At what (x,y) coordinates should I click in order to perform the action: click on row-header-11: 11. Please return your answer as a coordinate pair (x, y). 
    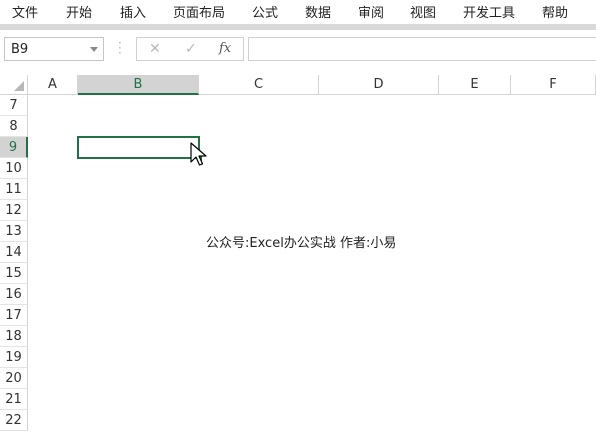
    Looking at the image, I should click on (14, 189).